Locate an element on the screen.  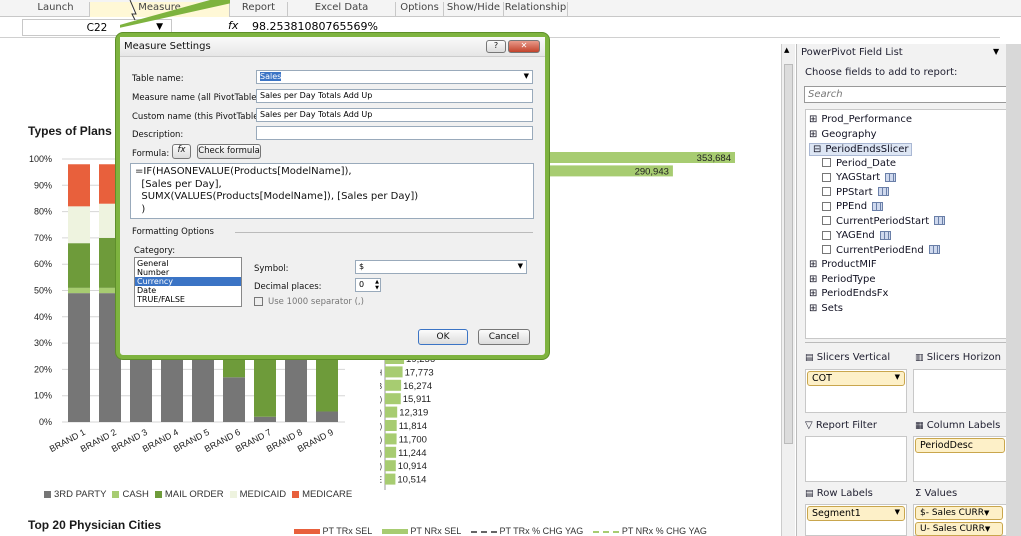
thousand-separator-checkbox: Use 1000 separator (,) is located at coordinates (309, 302).